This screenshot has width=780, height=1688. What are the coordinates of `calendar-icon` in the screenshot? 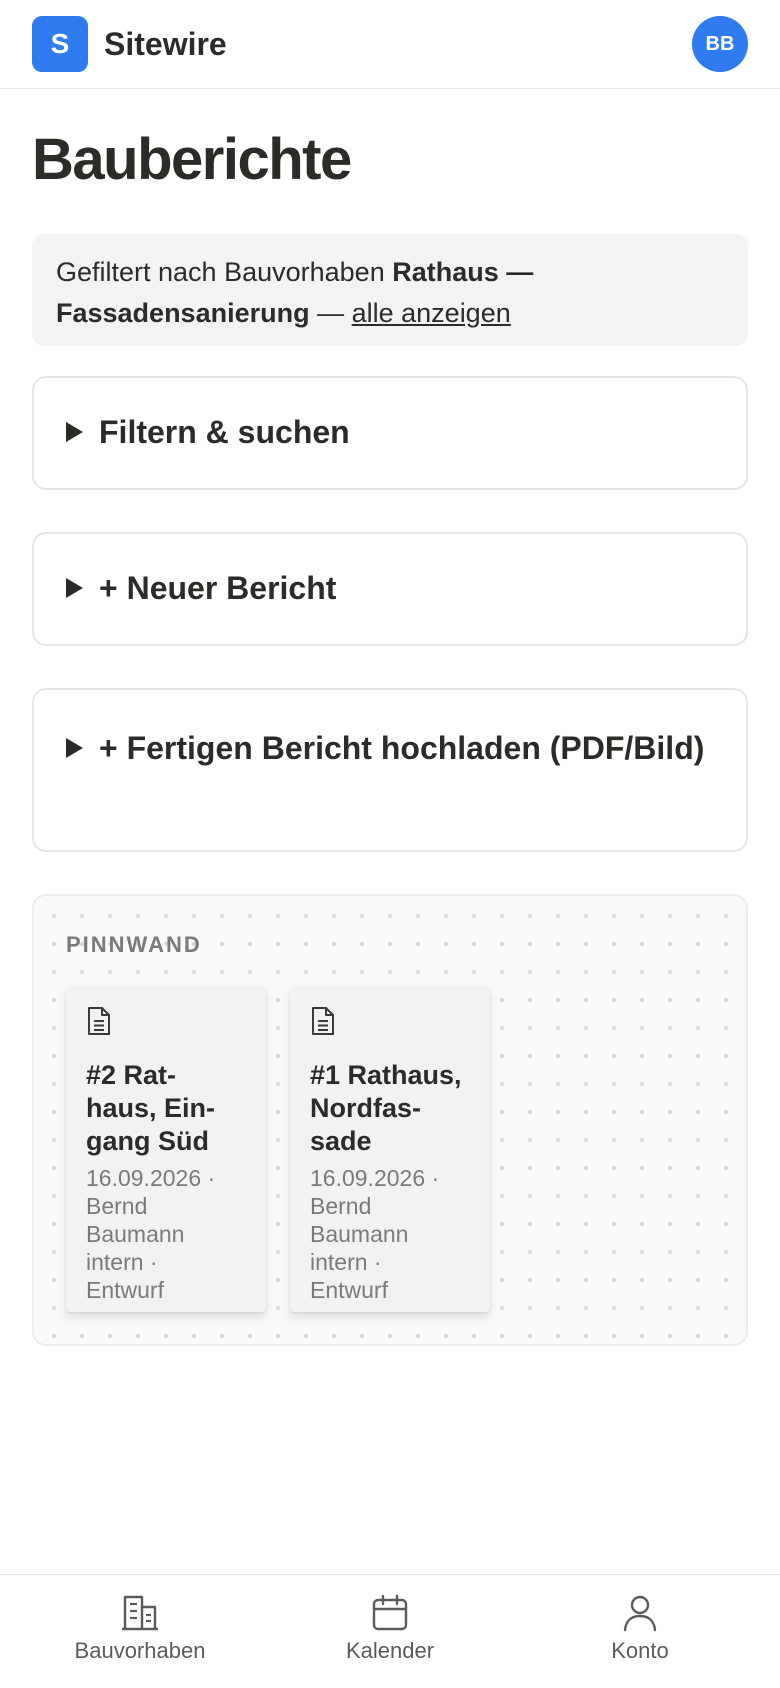 It's located at (390, 1612).